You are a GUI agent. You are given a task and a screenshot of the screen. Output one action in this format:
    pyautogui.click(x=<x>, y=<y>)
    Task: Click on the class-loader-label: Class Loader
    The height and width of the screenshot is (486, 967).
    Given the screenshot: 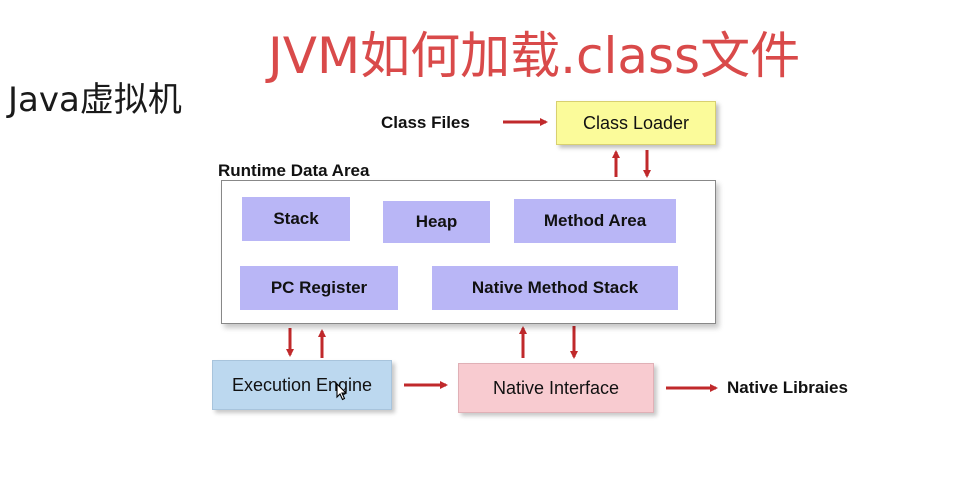 What is the action you would take?
    pyautogui.click(x=636, y=122)
    